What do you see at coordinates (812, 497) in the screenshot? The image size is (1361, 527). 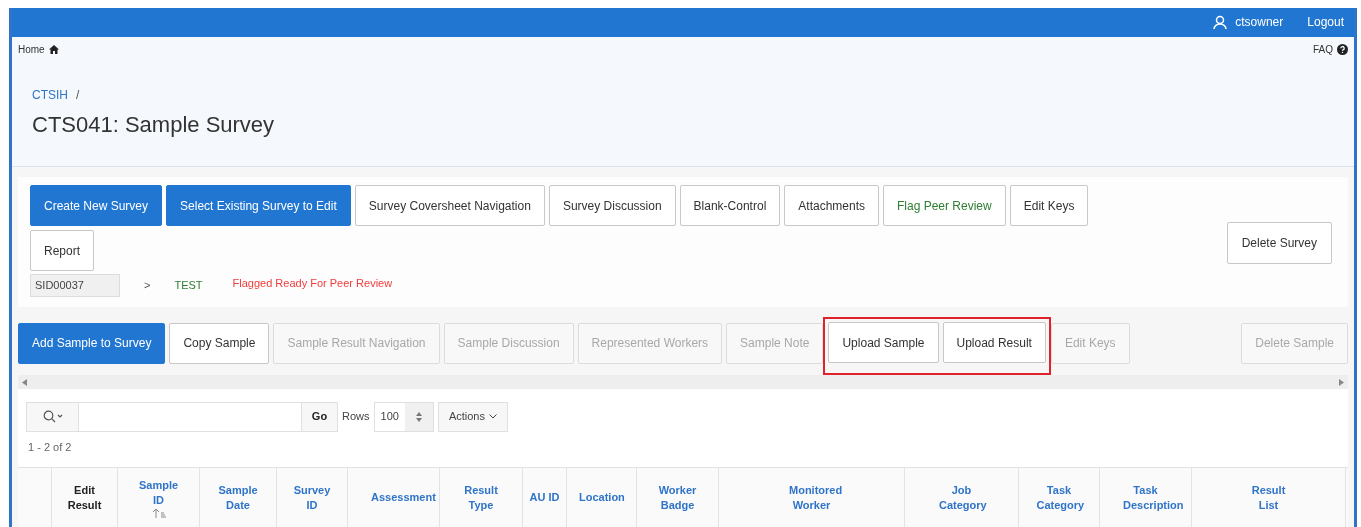 I see `column-header: Monitored Worker` at bounding box center [812, 497].